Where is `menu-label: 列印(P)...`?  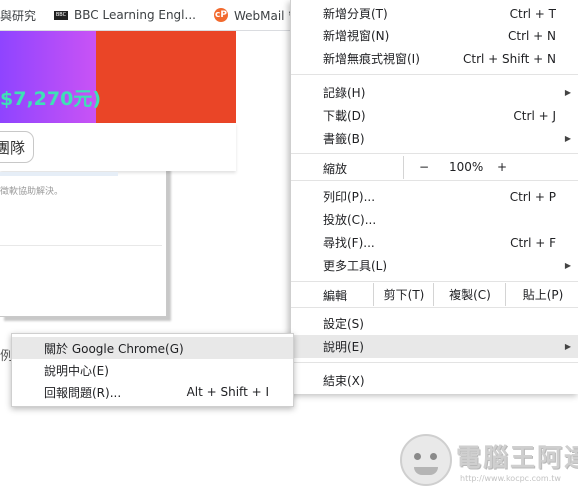 menu-label: 列印(P)... is located at coordinates (349, 197).